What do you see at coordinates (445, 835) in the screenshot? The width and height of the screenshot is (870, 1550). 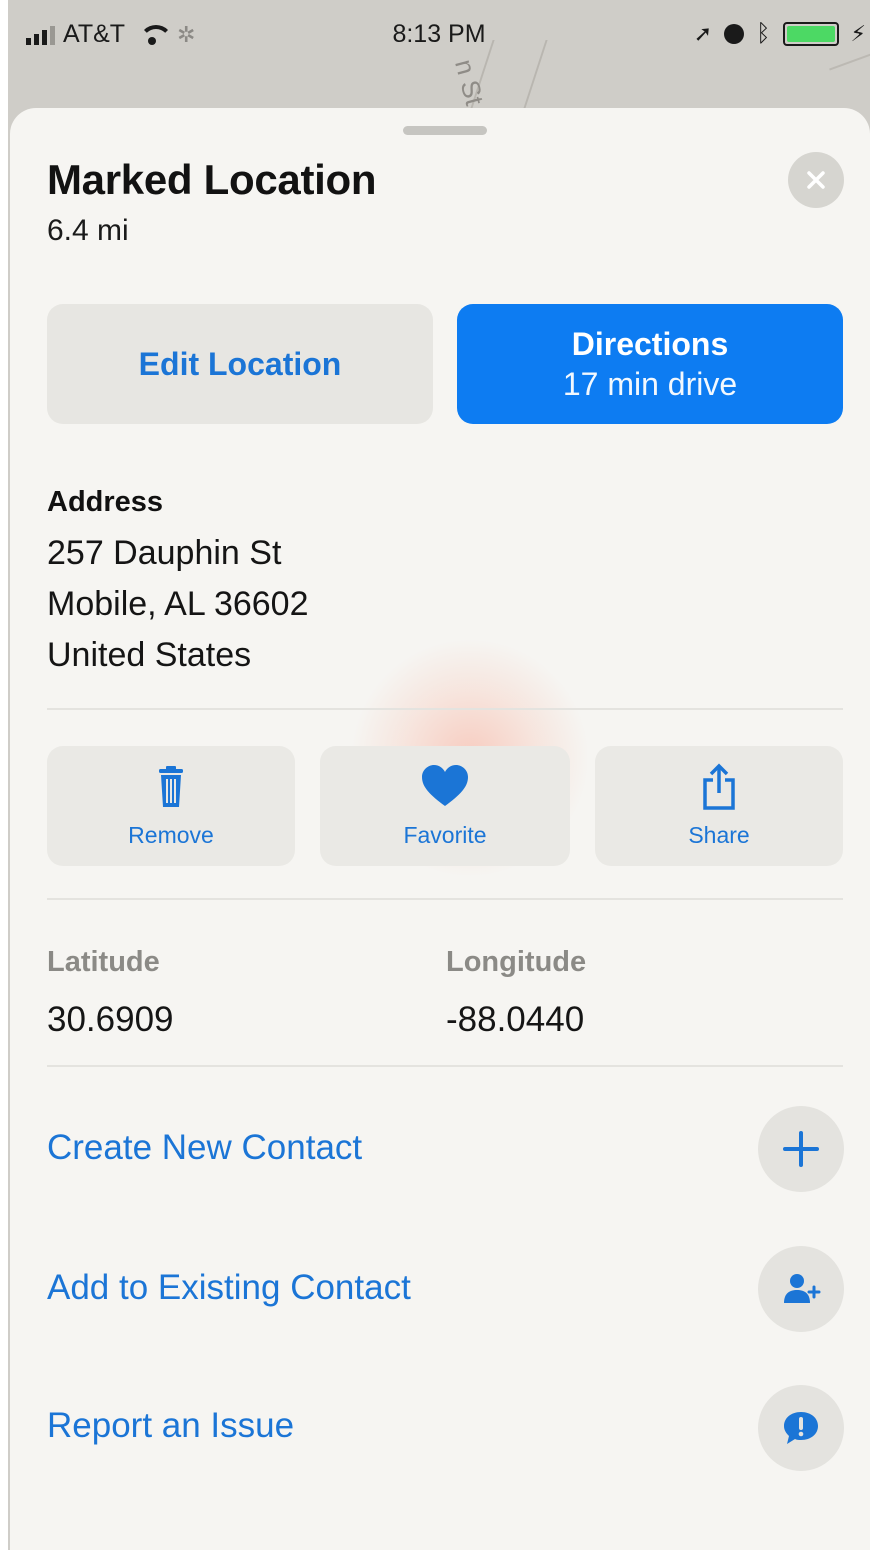 I see `favorite-label: Favorite` at bounding box center [445, 835].